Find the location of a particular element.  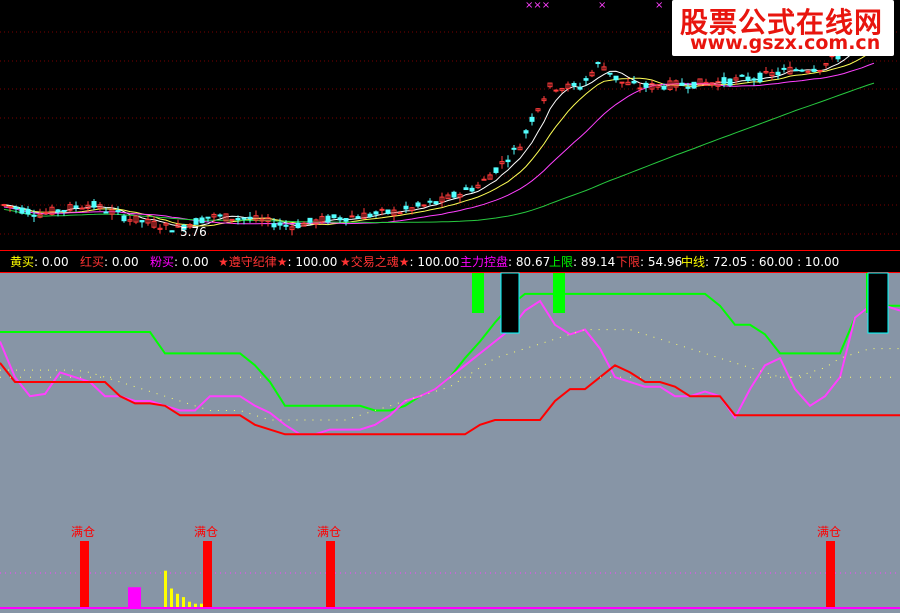

stat-label: 中线 is located at coordinates (693, 262).